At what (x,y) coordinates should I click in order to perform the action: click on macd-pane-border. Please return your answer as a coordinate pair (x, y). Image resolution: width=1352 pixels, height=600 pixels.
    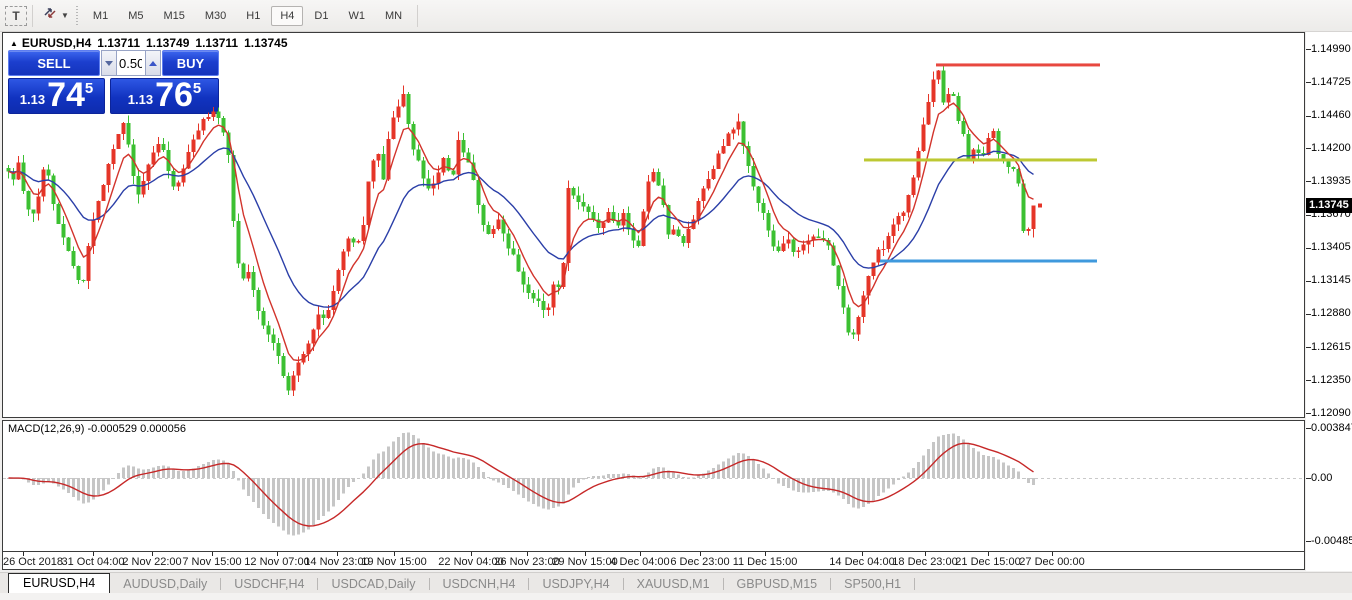
    Looking at the image, I should click on (653, 551).